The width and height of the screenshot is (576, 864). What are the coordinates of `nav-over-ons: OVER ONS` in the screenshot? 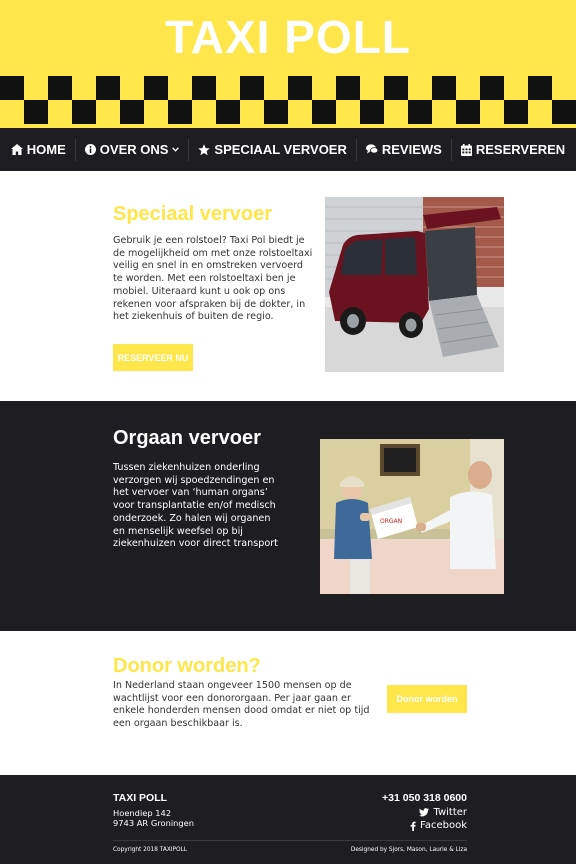 It's located at (132, 149).